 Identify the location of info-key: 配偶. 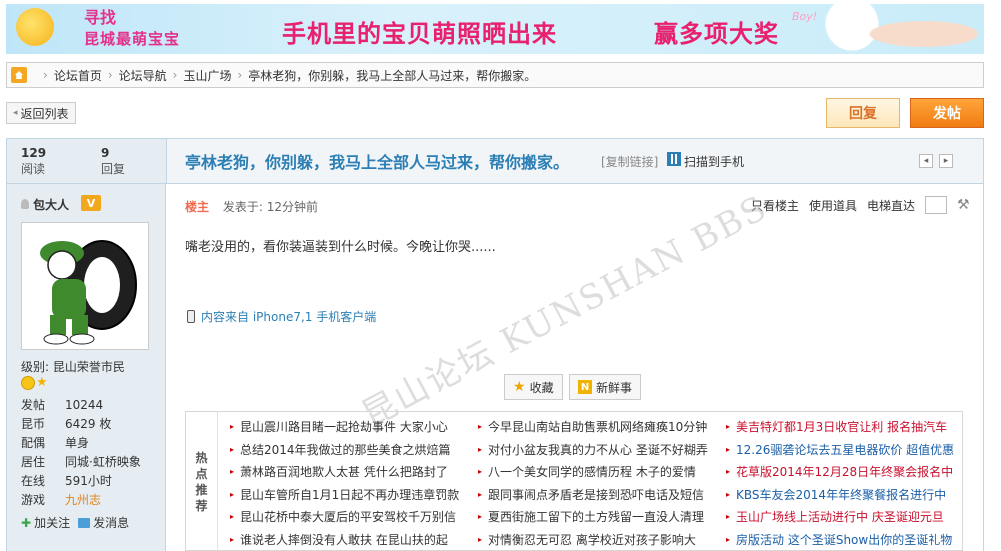
(33, 443).